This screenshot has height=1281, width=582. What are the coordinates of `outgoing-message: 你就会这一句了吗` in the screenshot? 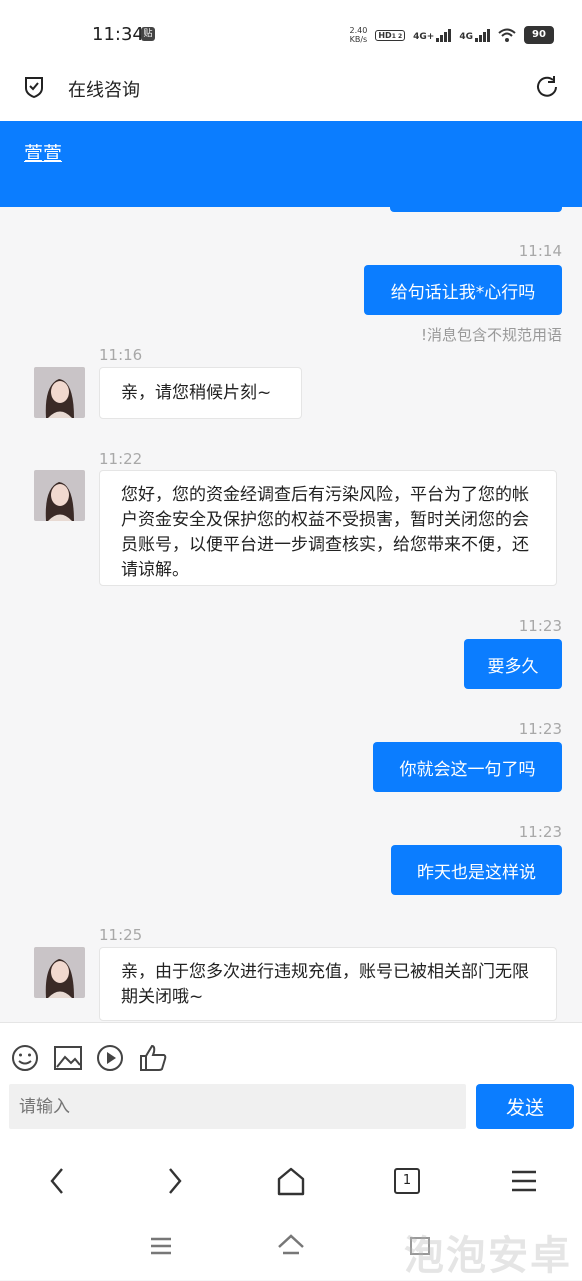 It's located at (467, 767).